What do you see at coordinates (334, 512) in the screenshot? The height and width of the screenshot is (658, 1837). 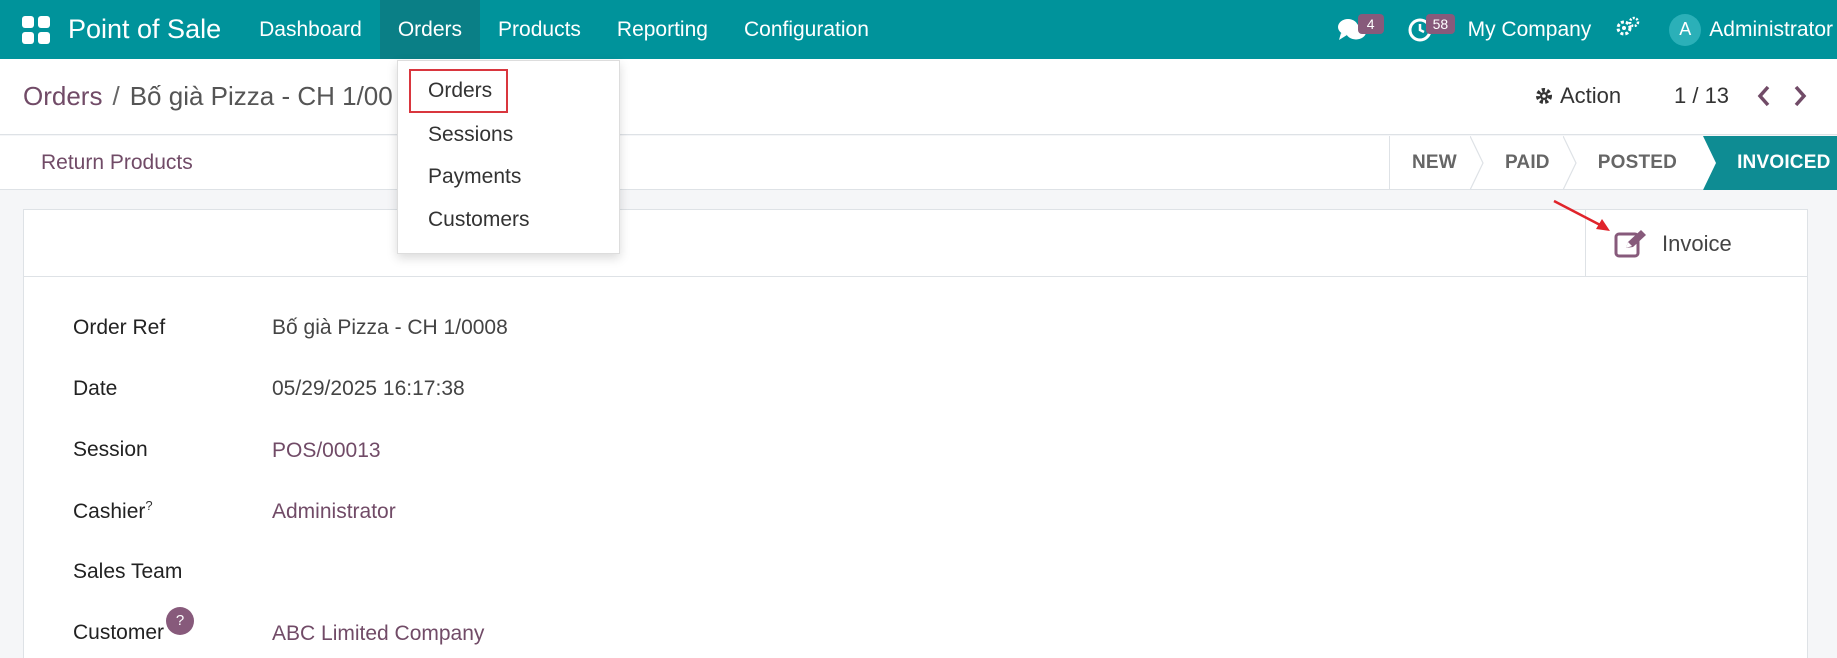 I see `cashier-link: Administrator` at bounding box center [334, 512].